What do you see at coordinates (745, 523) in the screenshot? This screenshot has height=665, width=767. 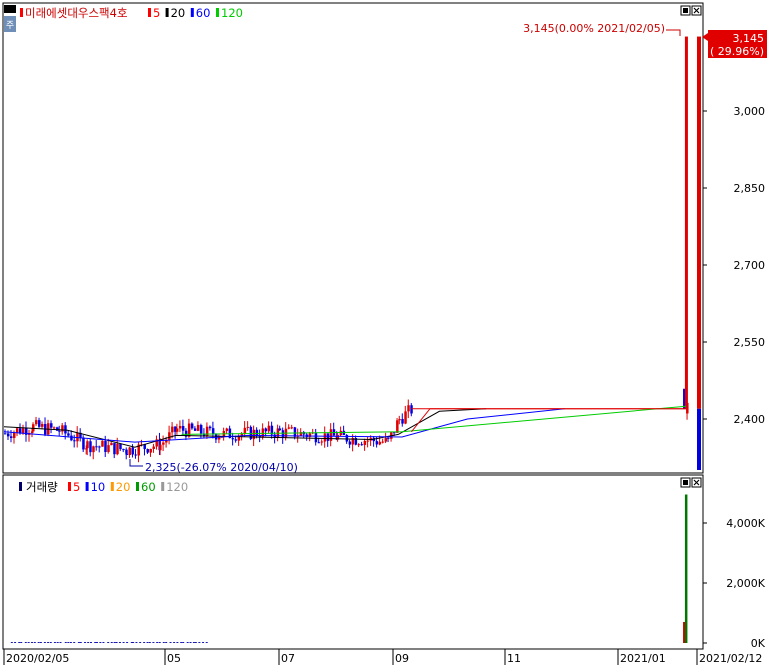 I see `y-tick-label: 4,000K` at bounding box center [745, 523].